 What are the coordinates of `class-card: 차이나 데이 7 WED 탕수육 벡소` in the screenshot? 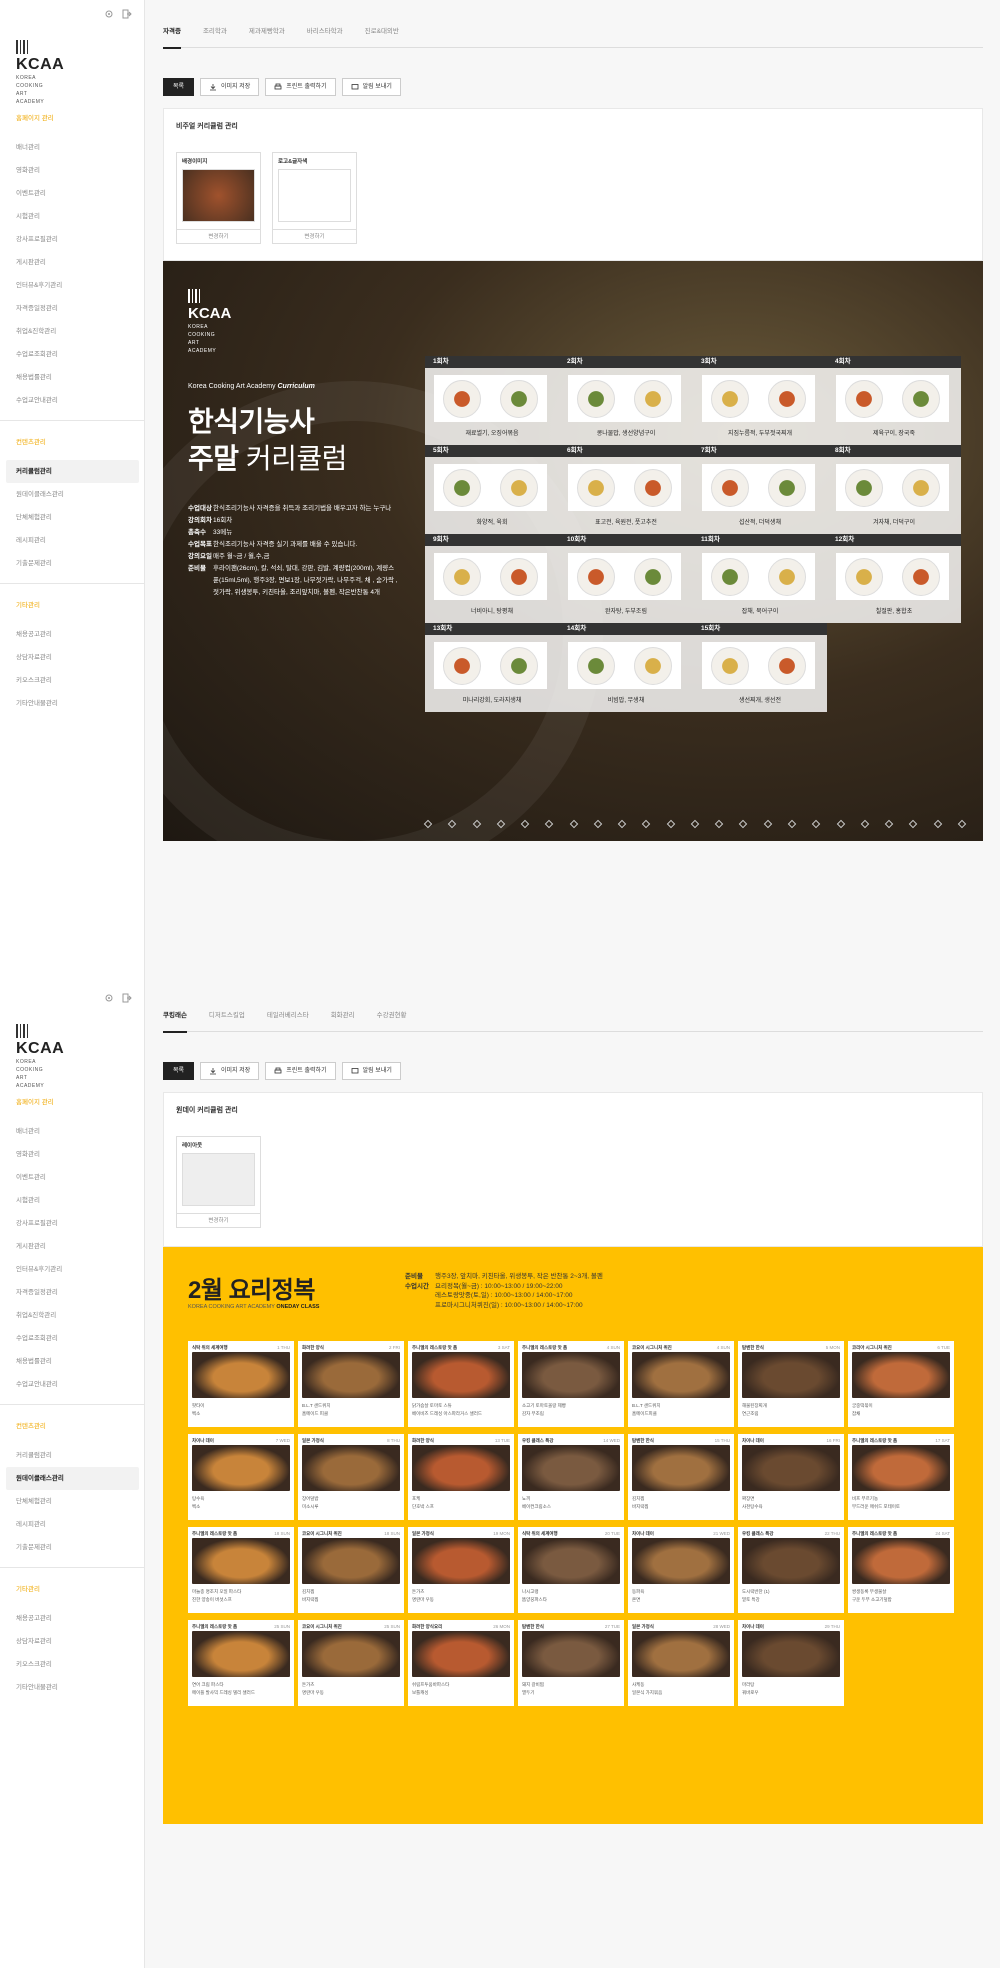 It's located at (241, 1477).